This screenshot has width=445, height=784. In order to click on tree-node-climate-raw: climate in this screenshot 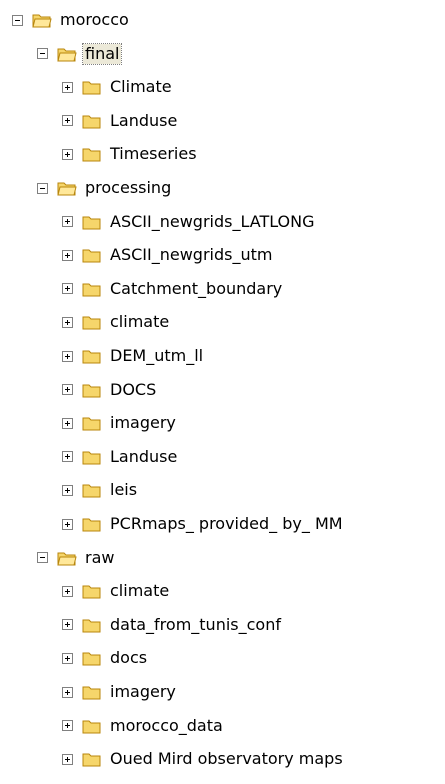, I will do `click(116, 591)`.